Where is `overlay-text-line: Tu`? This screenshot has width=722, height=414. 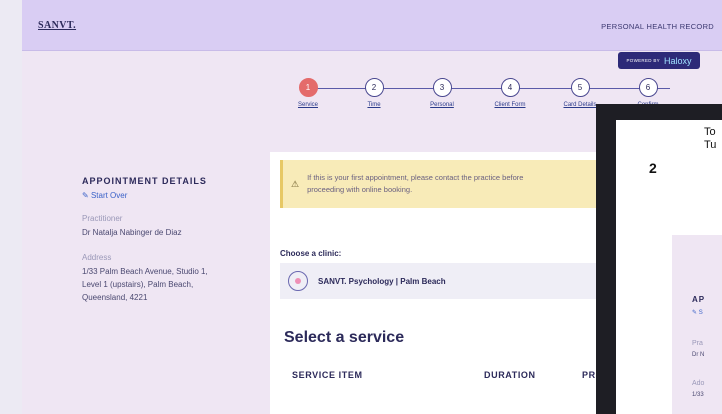 overlay-text-line: Tu is located at coordinates (710, 145).